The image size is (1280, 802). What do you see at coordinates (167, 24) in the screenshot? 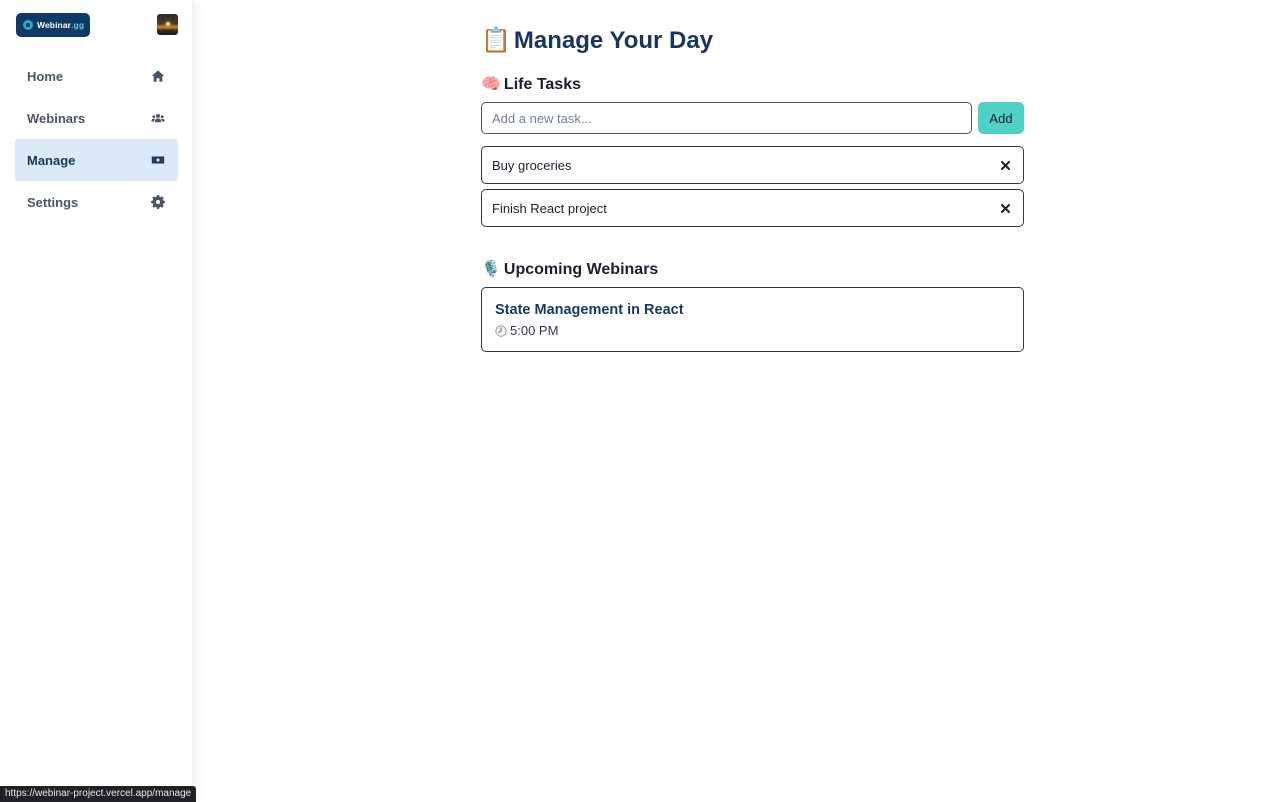
I see `user-avatar` at bounding box center [167, 24].